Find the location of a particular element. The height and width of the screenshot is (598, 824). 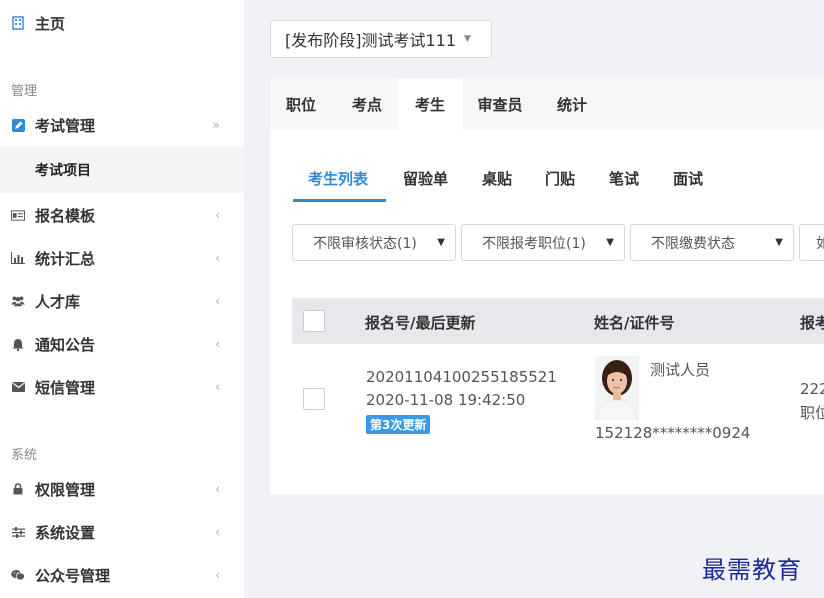

tab-reviewer: 审查员 is located at coordinates (500, 104).